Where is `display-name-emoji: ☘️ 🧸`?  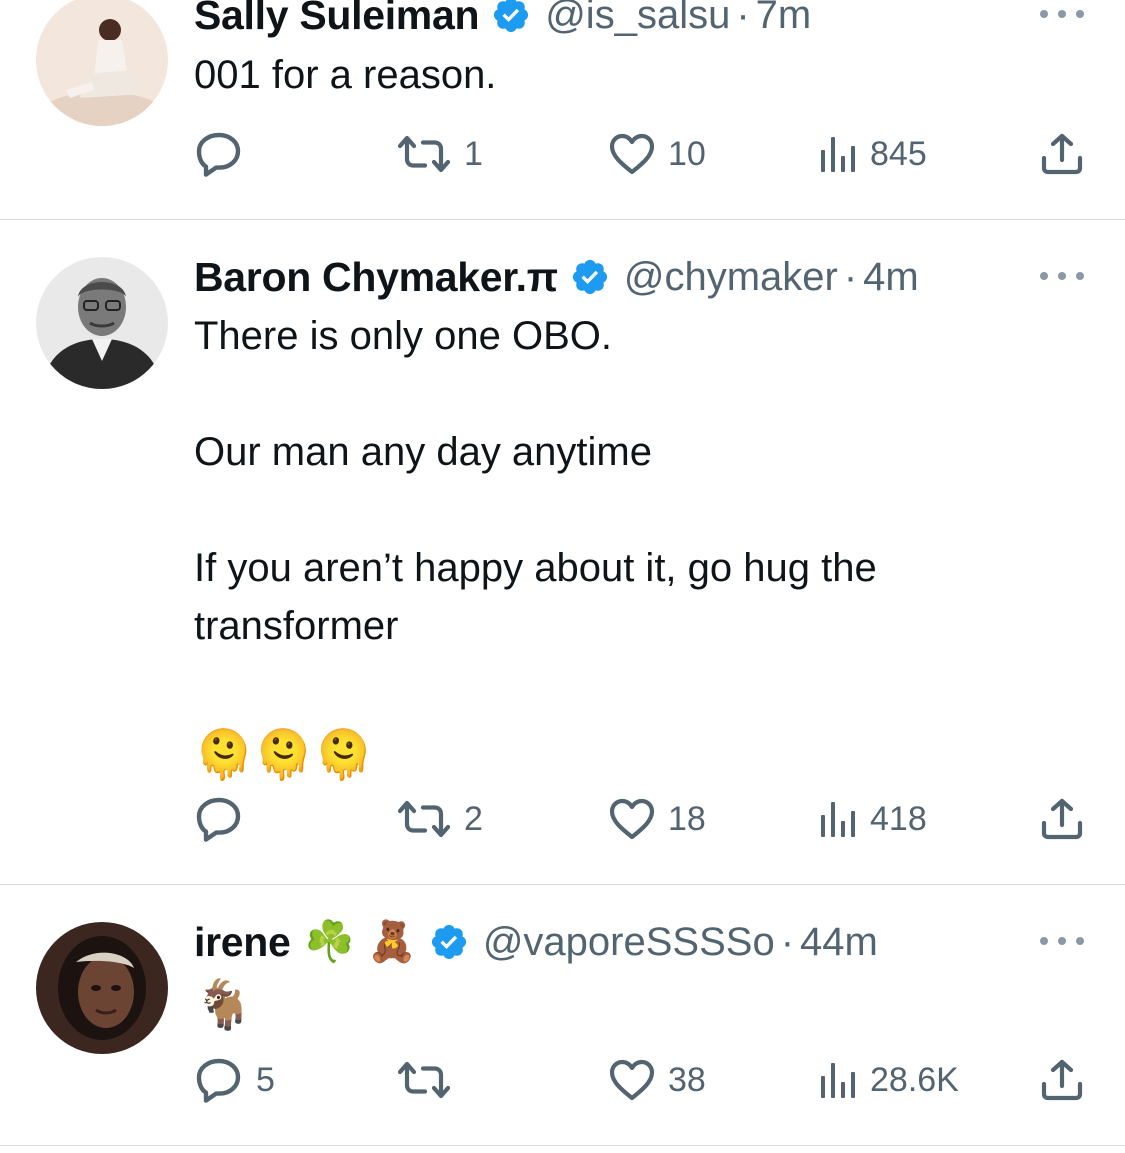 display-name-emoji: ☘️ 🧸 is located at coordinates (360, 942).